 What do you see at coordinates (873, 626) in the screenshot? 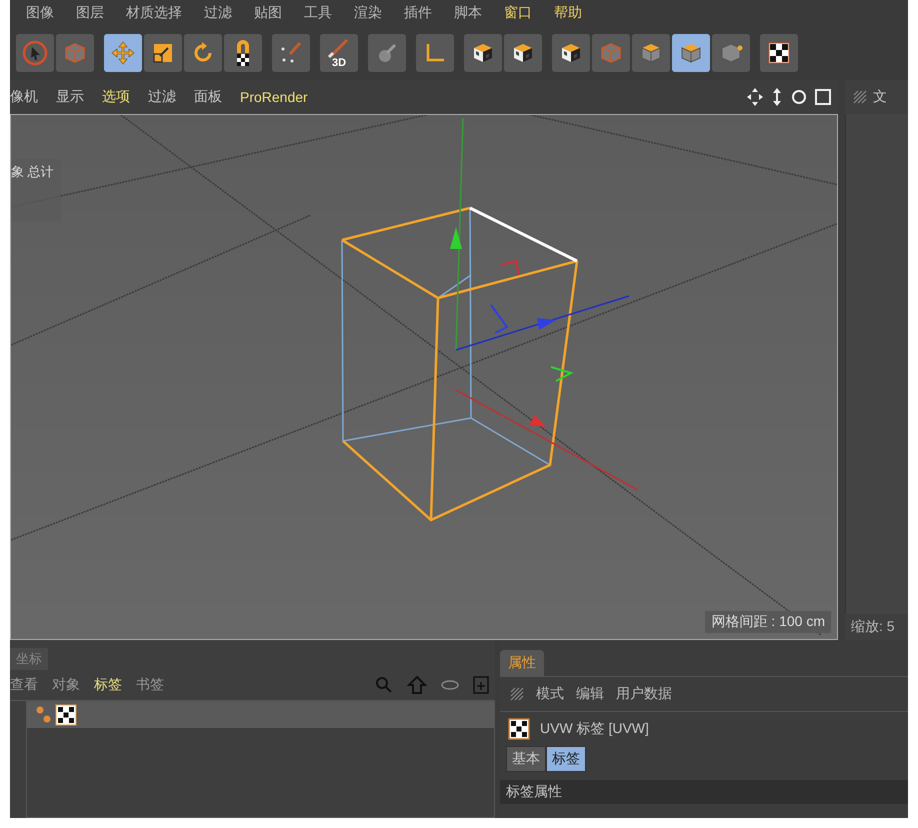
I see `zoom-label: 缩放: 5` at bounding box center [873, 626].